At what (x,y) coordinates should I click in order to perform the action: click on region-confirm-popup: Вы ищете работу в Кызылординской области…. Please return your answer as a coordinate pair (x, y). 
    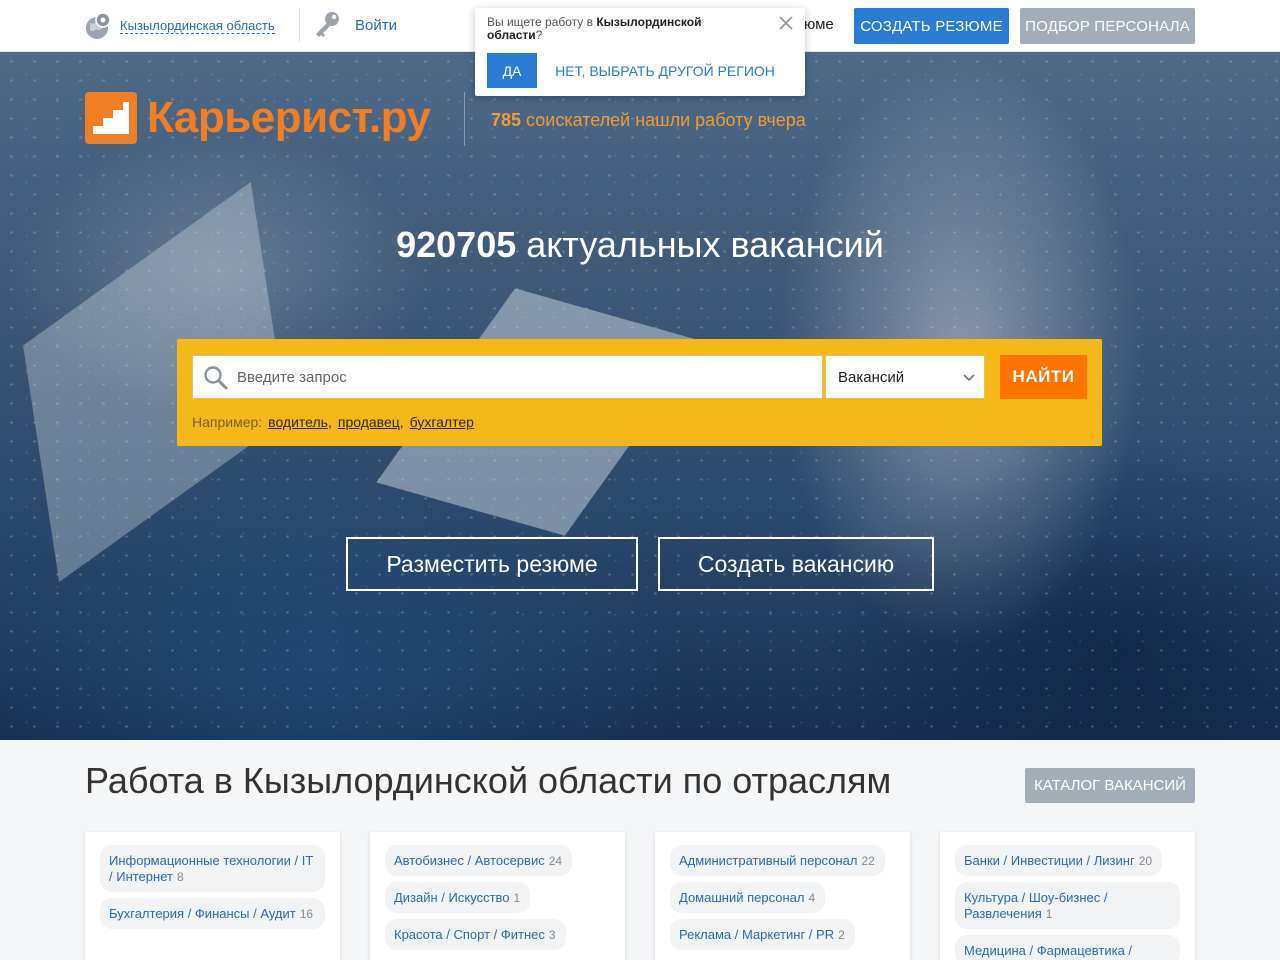
    Looking at the image, I should click on (640, 52).